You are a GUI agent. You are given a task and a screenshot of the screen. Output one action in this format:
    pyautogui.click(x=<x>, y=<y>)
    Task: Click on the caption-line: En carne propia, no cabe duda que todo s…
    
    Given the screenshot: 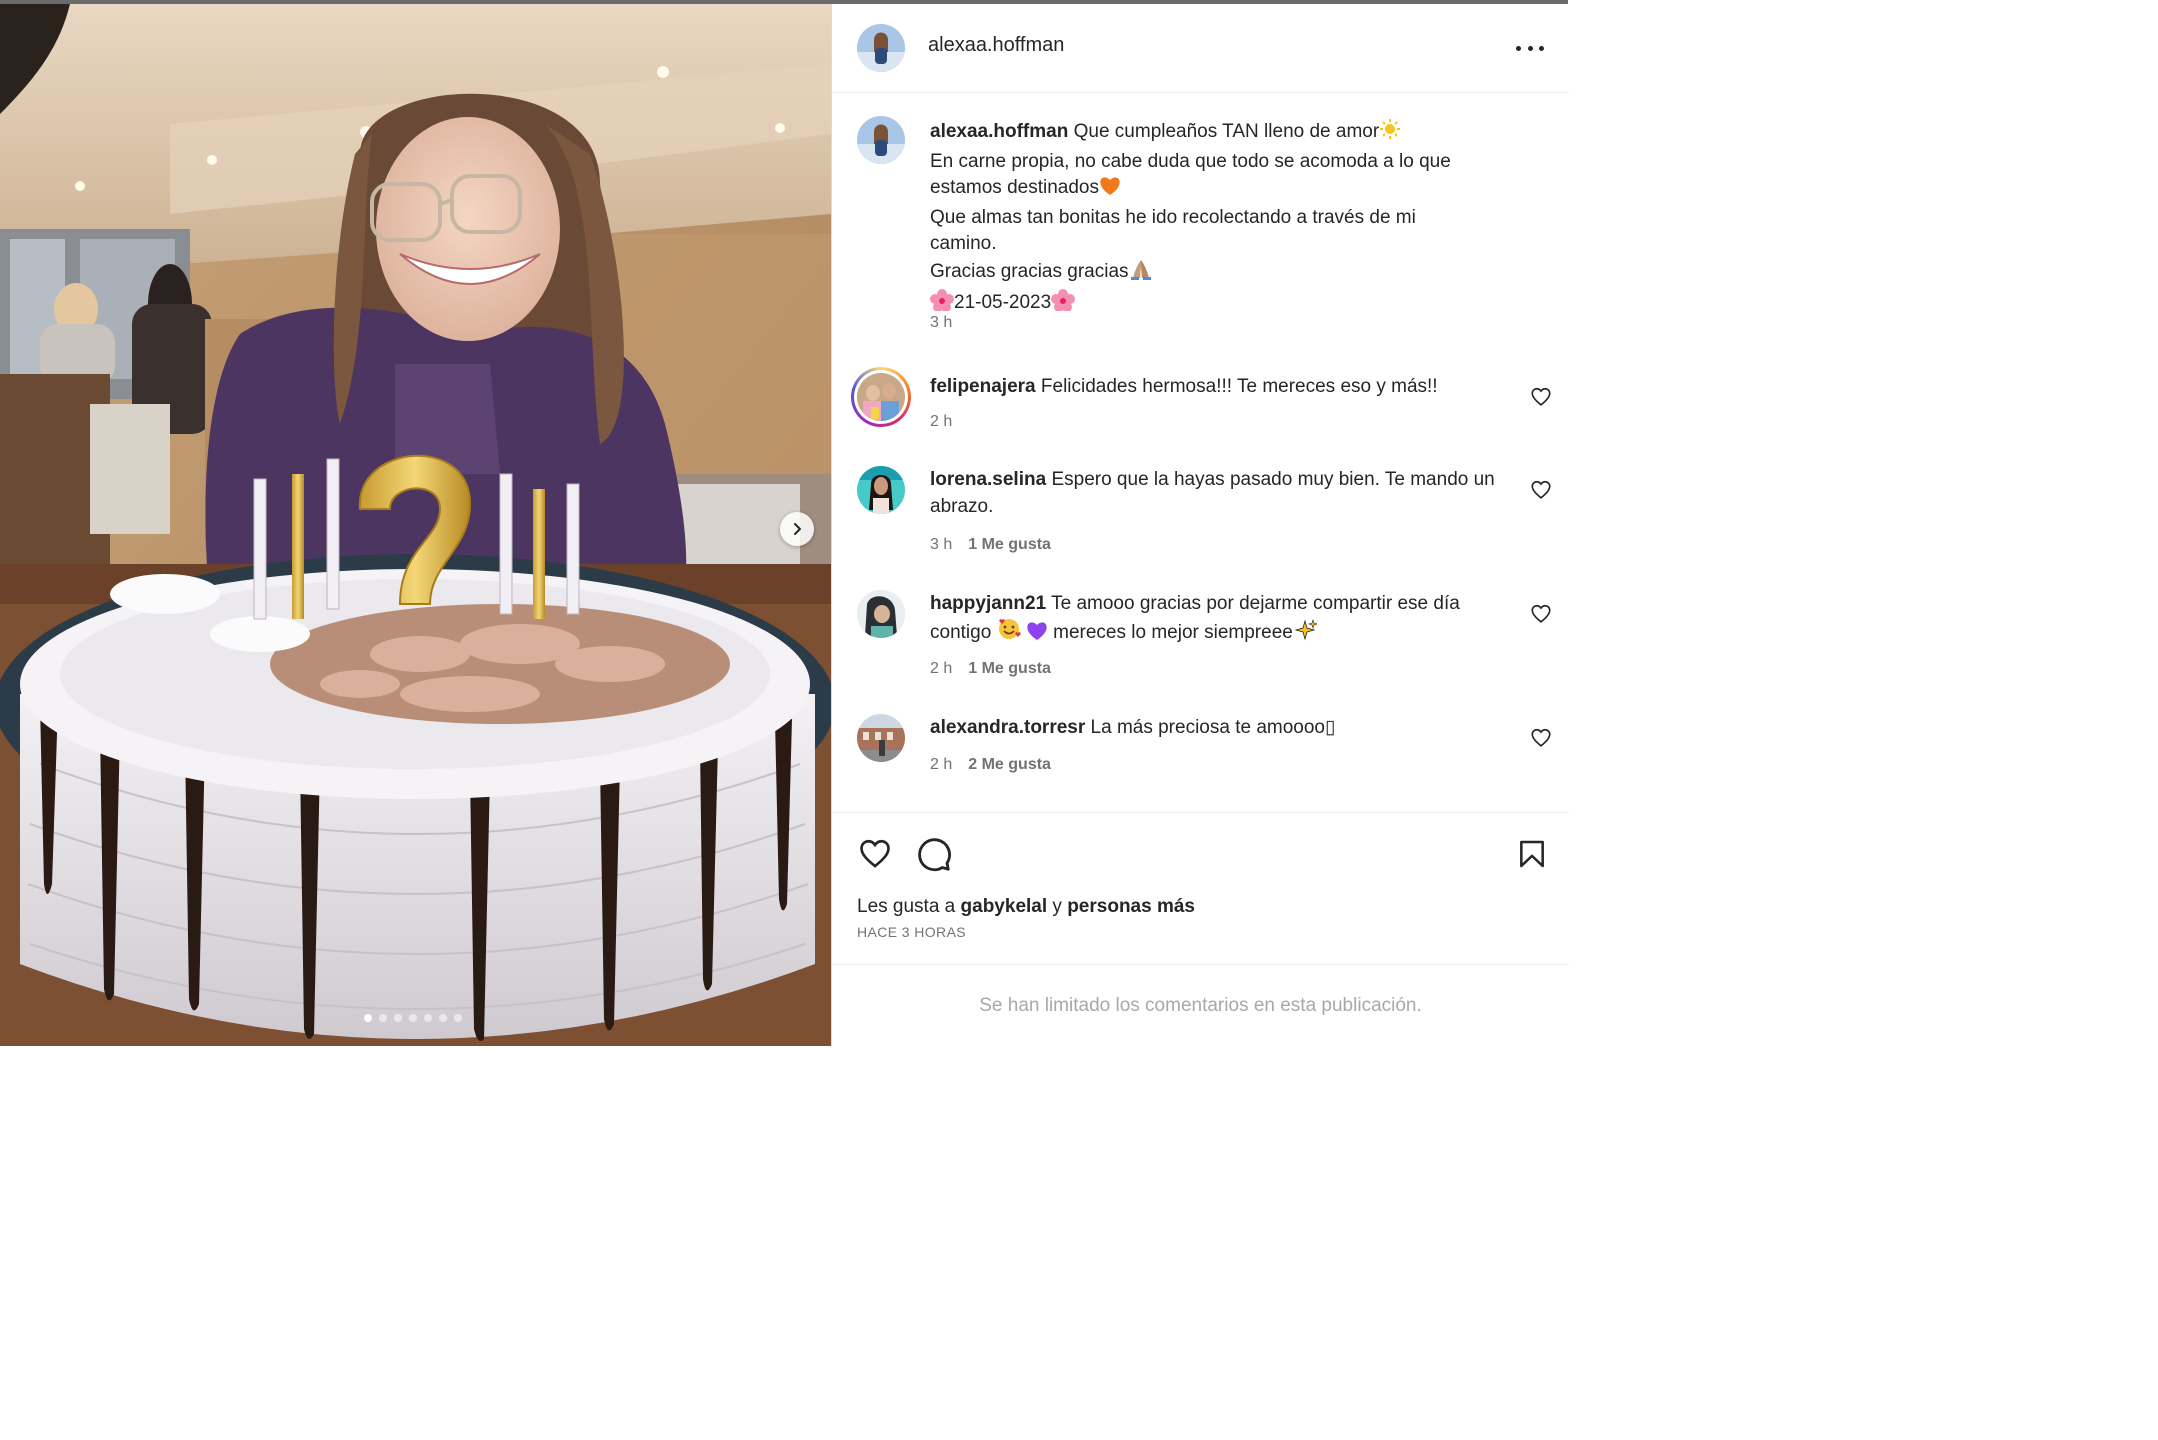 What is the action you would take?
    pyautogui.click(x=1190, y=161)
    